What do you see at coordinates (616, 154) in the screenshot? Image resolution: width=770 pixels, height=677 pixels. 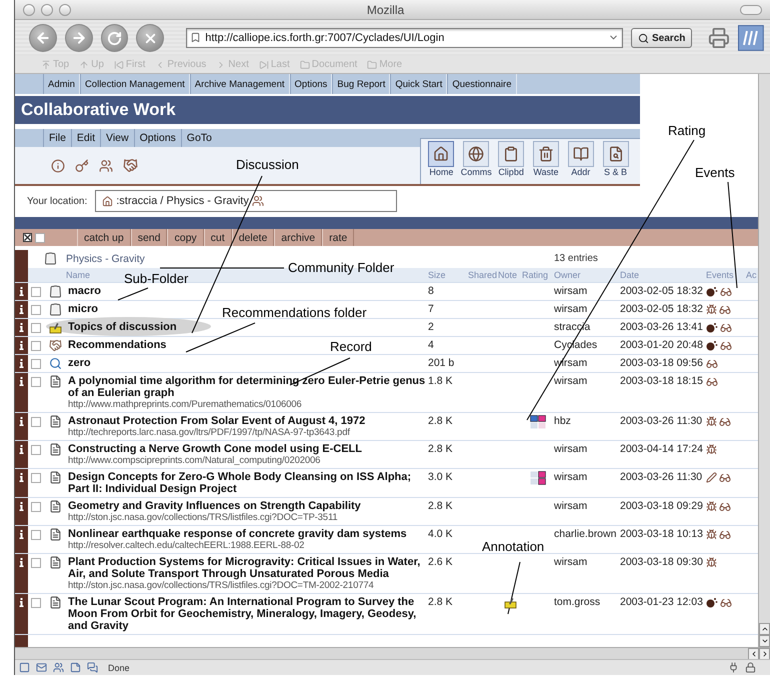 I see `search-icon` at bounding box center [616, 154].